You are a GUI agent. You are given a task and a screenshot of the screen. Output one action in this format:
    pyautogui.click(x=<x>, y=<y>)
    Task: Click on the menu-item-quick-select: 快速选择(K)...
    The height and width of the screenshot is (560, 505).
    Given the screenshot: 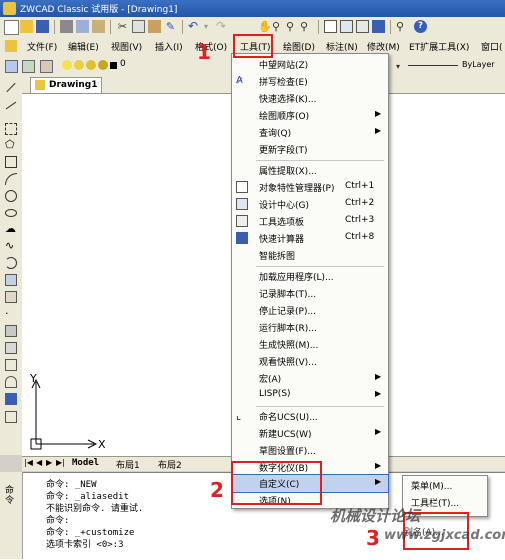 What is the action you would take?
    pyautogui.click(x=310, y=98)
    